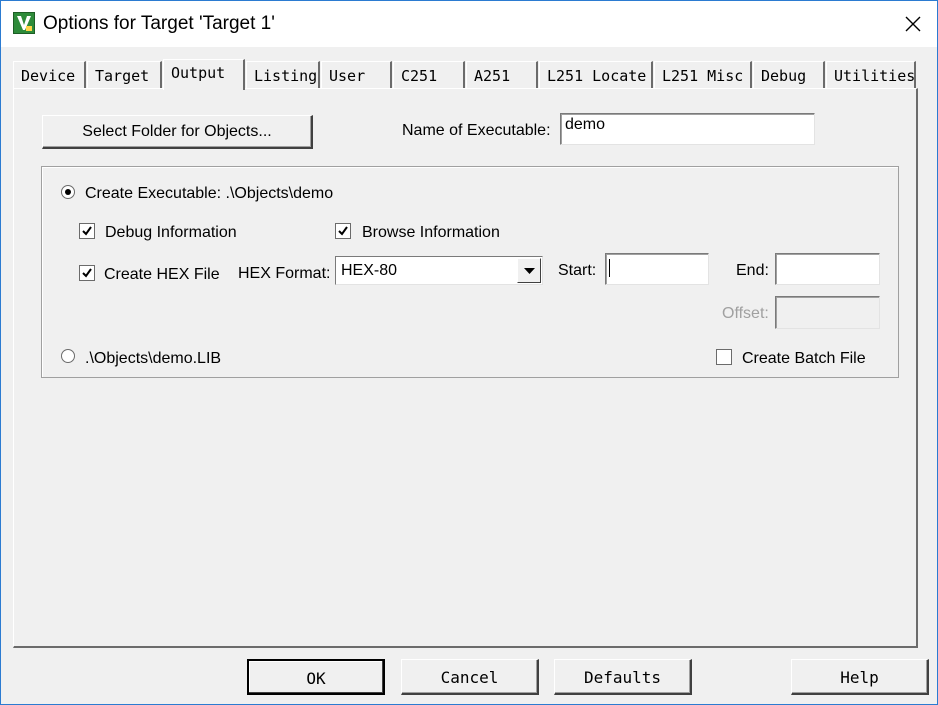  I want to click on debug-information-checkbox, so click(87, 231).